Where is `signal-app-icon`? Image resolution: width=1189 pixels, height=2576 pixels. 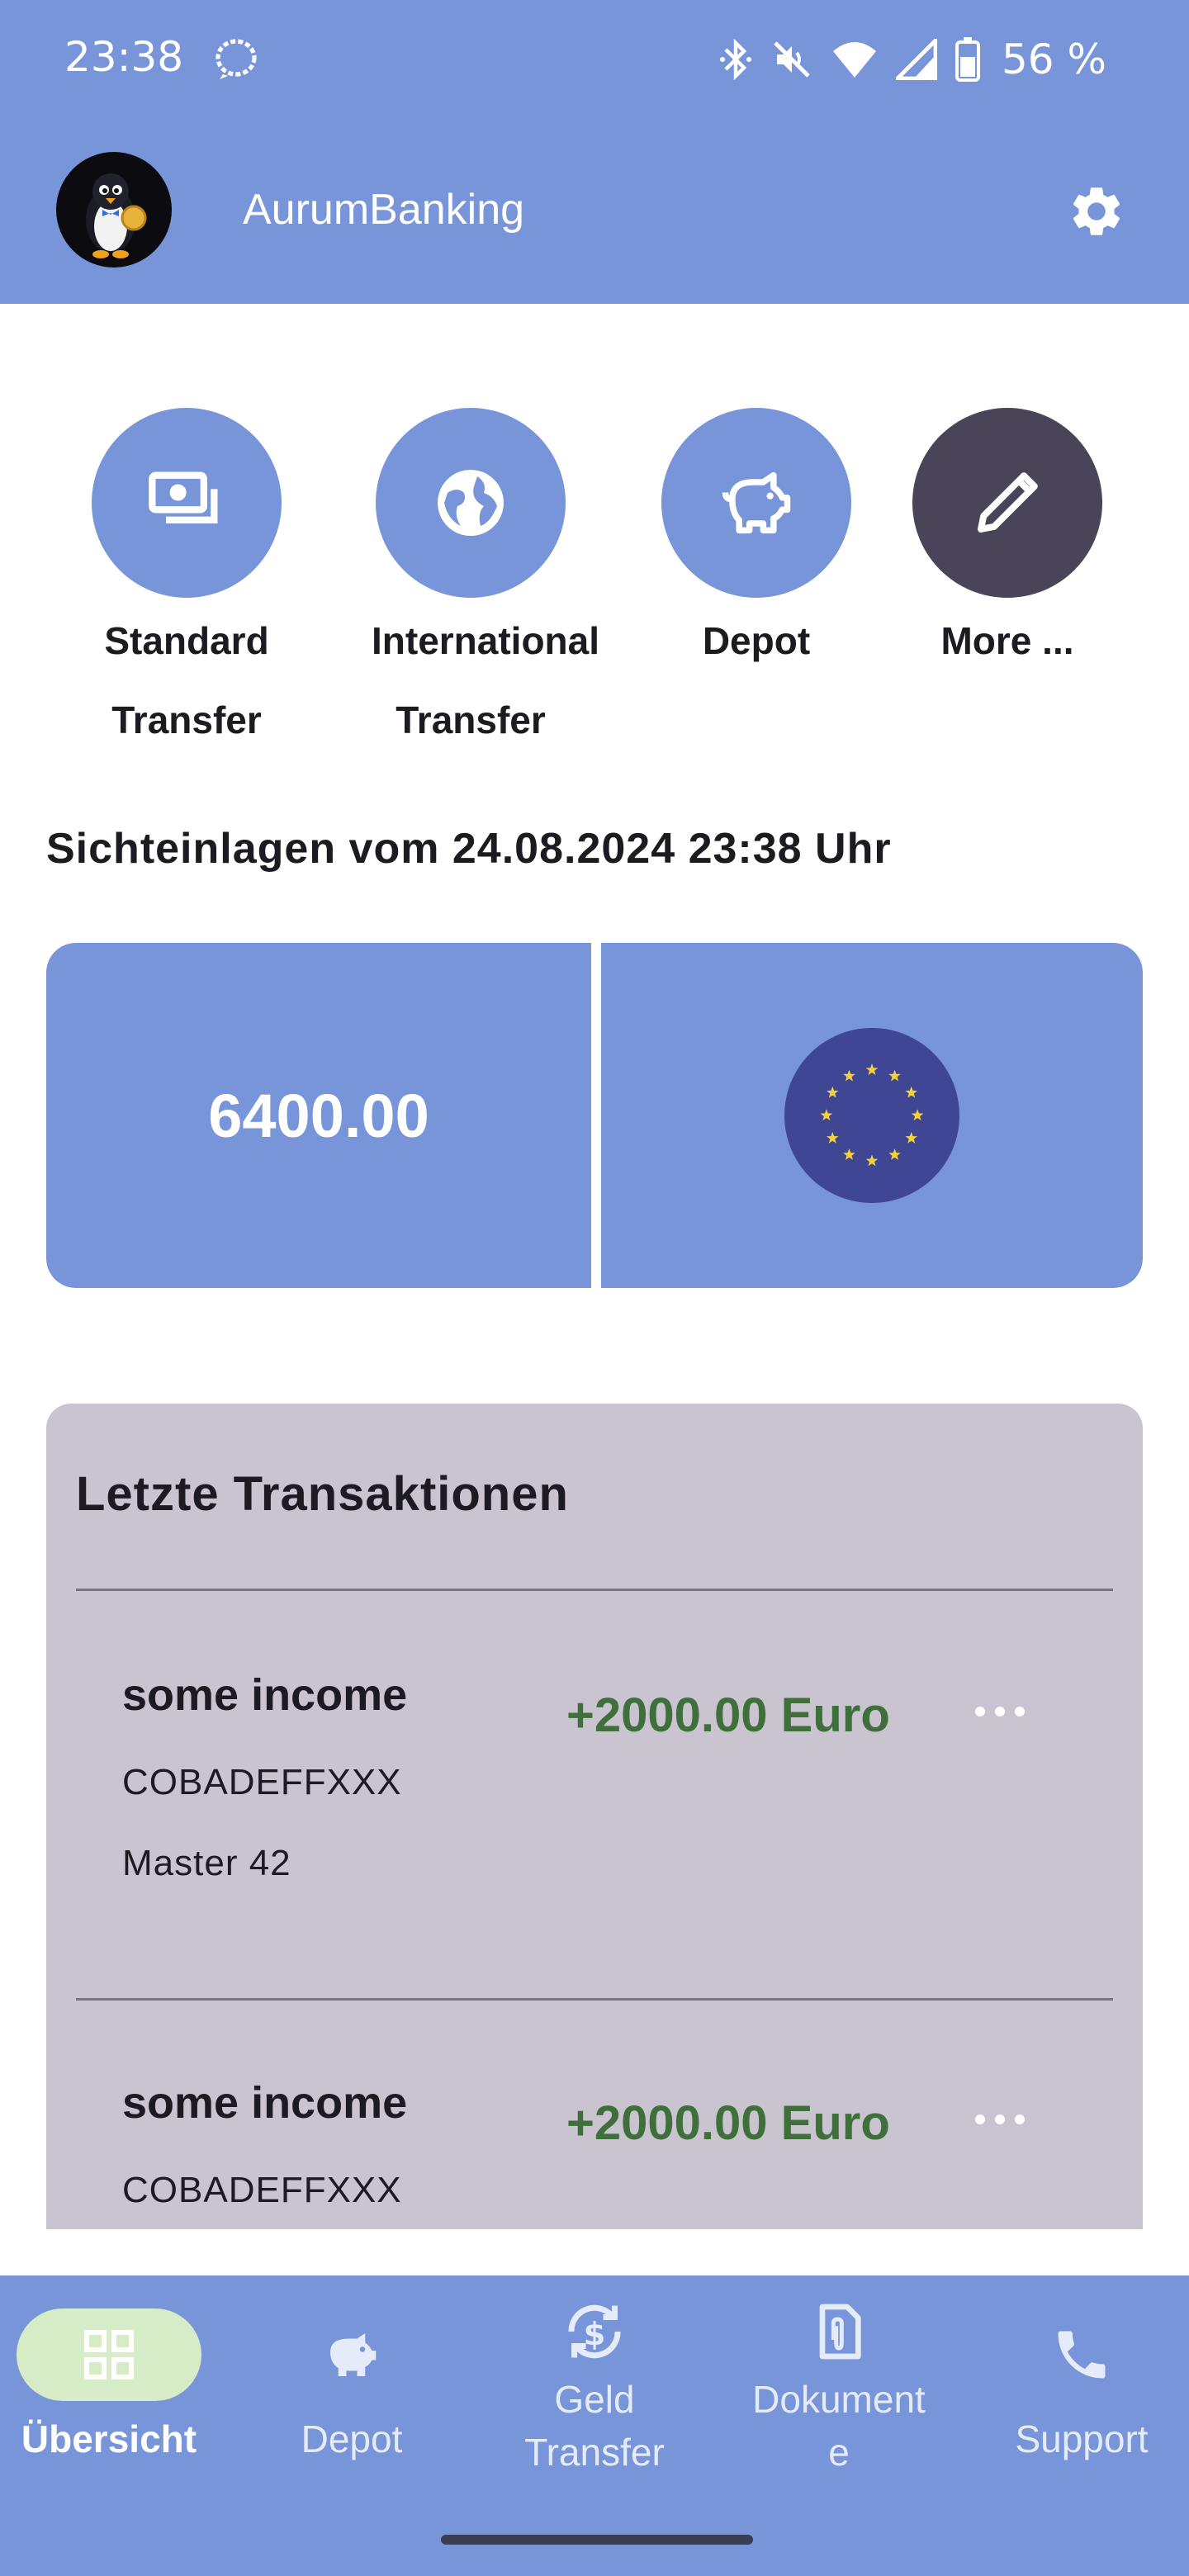 signal-app-icon is located at coordinates (236, 59).